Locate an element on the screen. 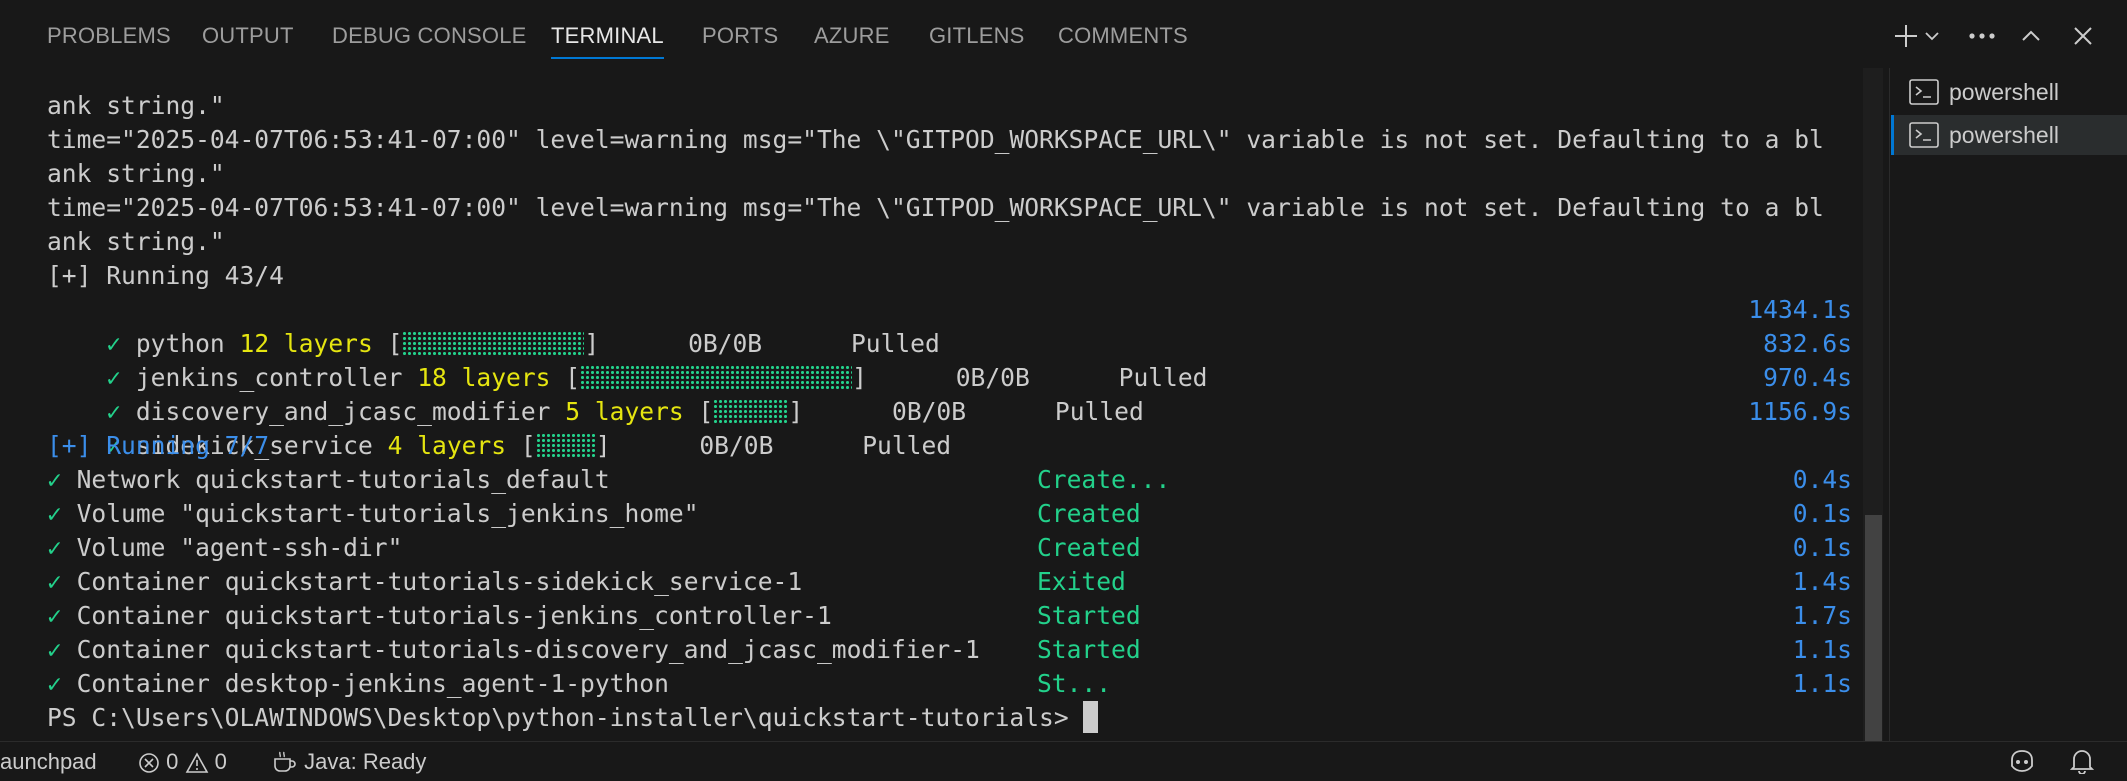  pull-header: [+] Running 43/4 is located at coordinates (165, 275).